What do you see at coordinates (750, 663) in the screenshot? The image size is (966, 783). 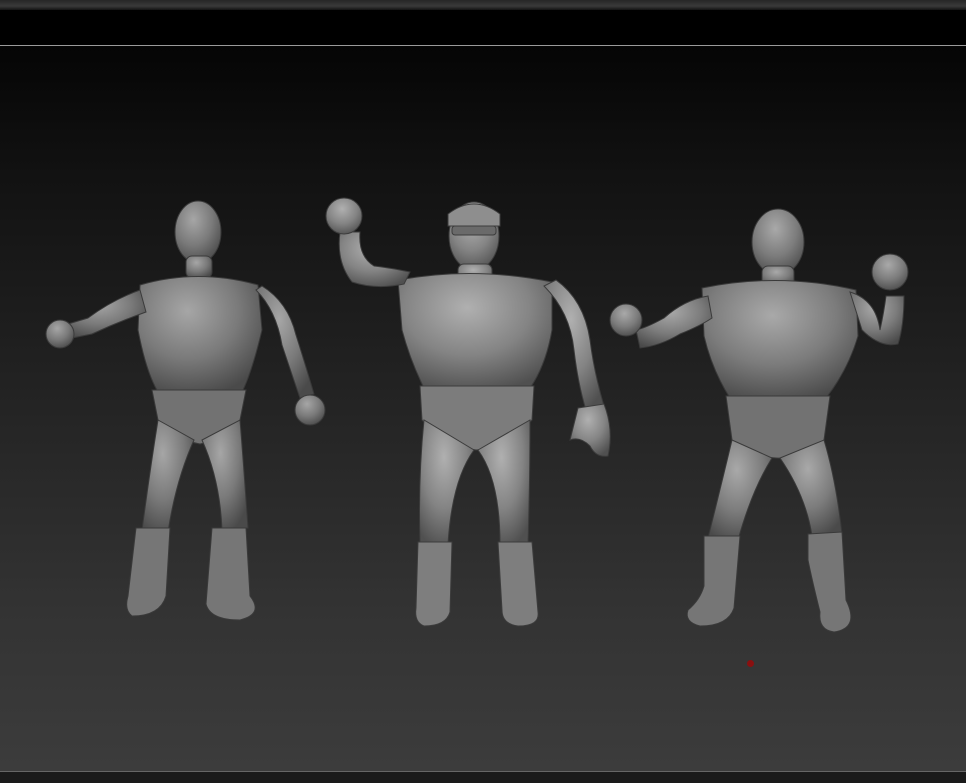 I see `viewport-marker` at bounding box center [750, 663].